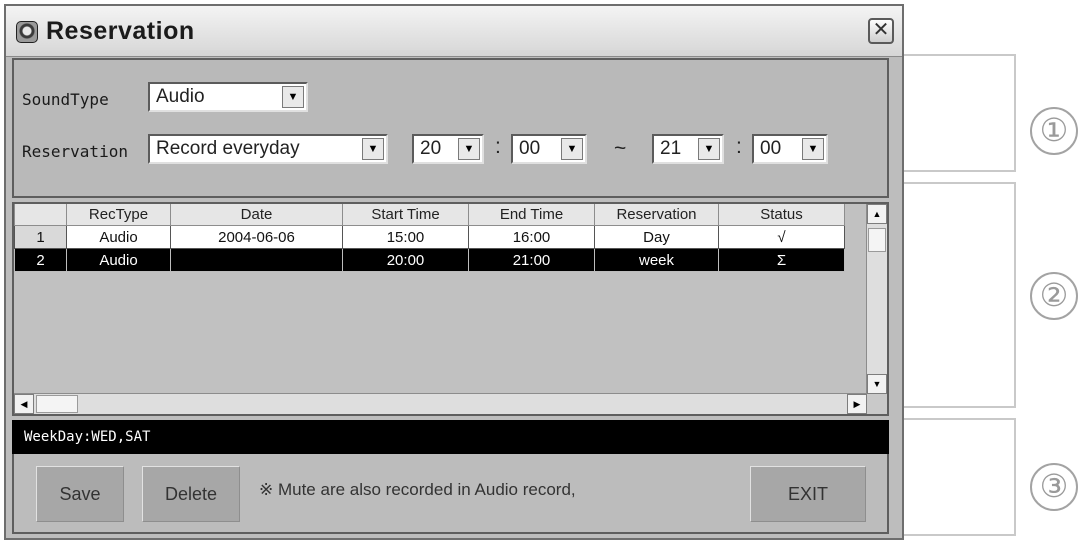 This screenshot has width=1083, height=540. I want to click on close-icon: ✕, so click(881, 30).